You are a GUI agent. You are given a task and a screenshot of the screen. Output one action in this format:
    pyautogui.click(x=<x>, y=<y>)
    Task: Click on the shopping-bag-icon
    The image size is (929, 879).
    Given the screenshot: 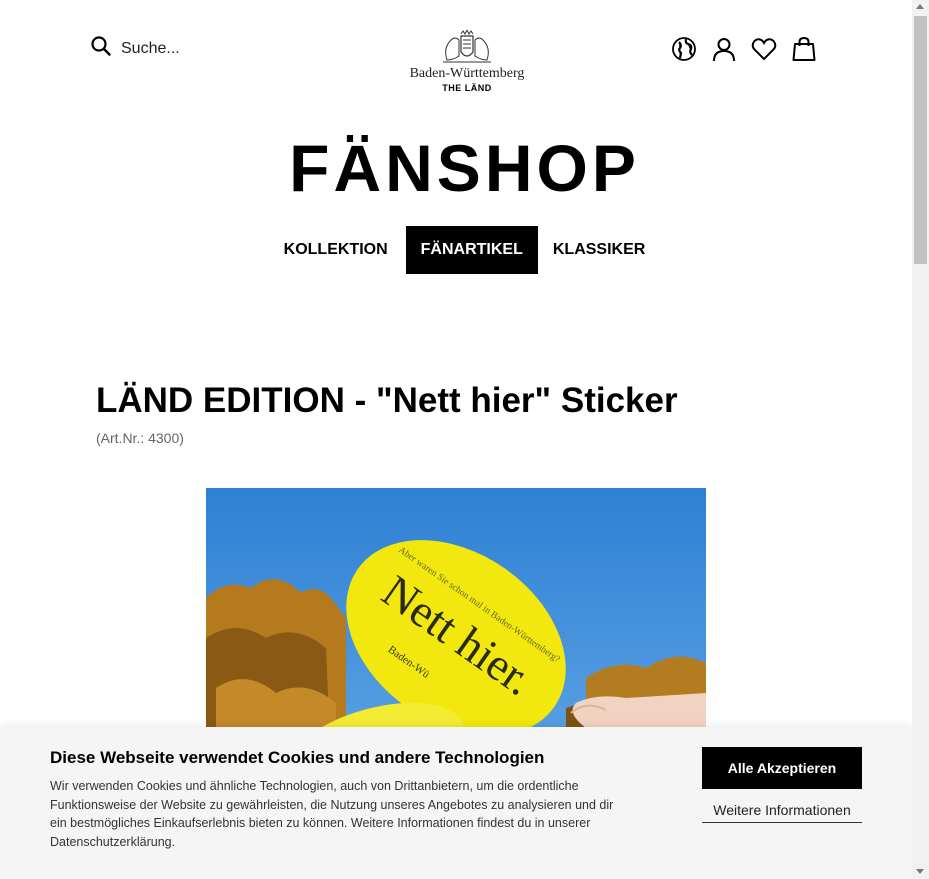 What is the action you would take?
    pyautogui.click(x=804, y=49)
    